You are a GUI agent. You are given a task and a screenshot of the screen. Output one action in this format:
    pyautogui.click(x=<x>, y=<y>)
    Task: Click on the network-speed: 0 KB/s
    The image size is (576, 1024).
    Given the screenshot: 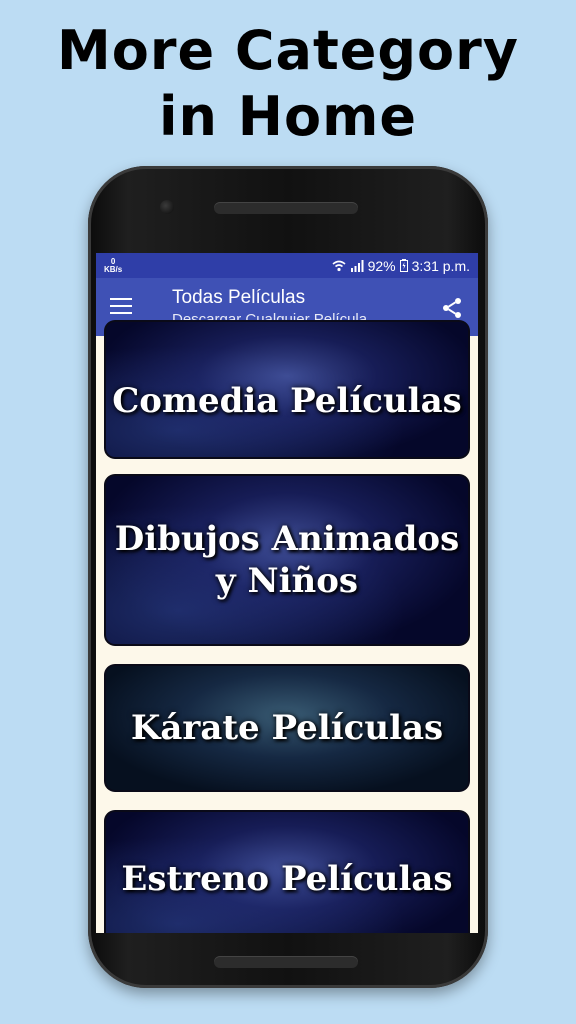 What is the action you would take?
    pyautogui.click(x=113, y=265)
    